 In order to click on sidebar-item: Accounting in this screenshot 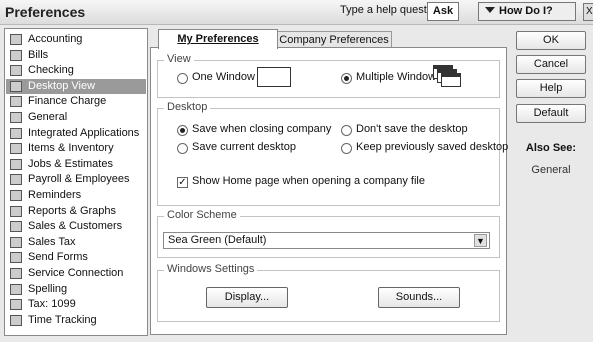, I will do `click(76, 39)`.